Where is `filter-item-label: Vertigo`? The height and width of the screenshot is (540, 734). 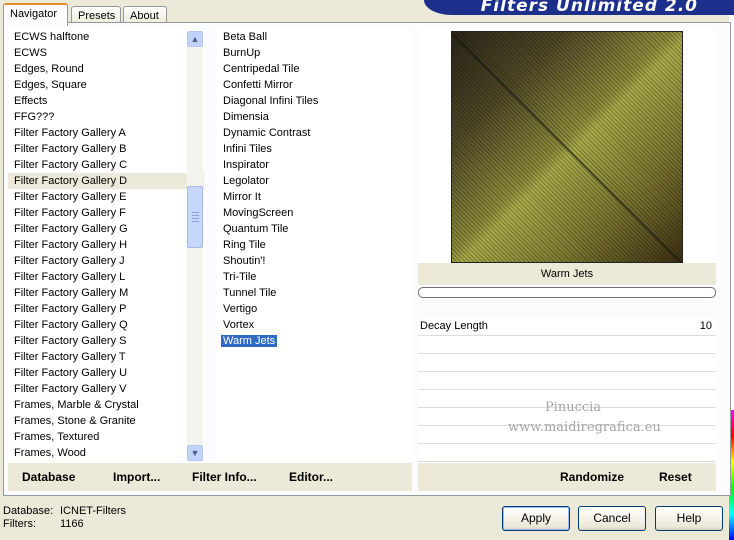
filter-item-label: Vertigo is located at coordinates (240, 309).